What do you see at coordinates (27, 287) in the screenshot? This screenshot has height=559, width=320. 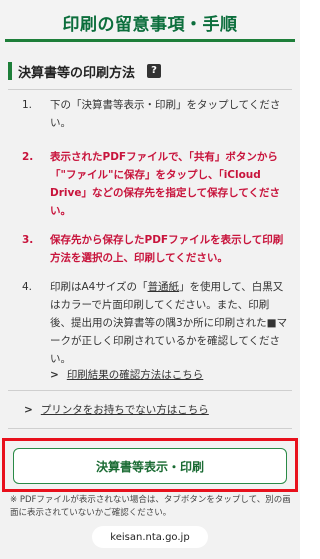 I see `step-number: 4.` at bounding box center [27, 287].